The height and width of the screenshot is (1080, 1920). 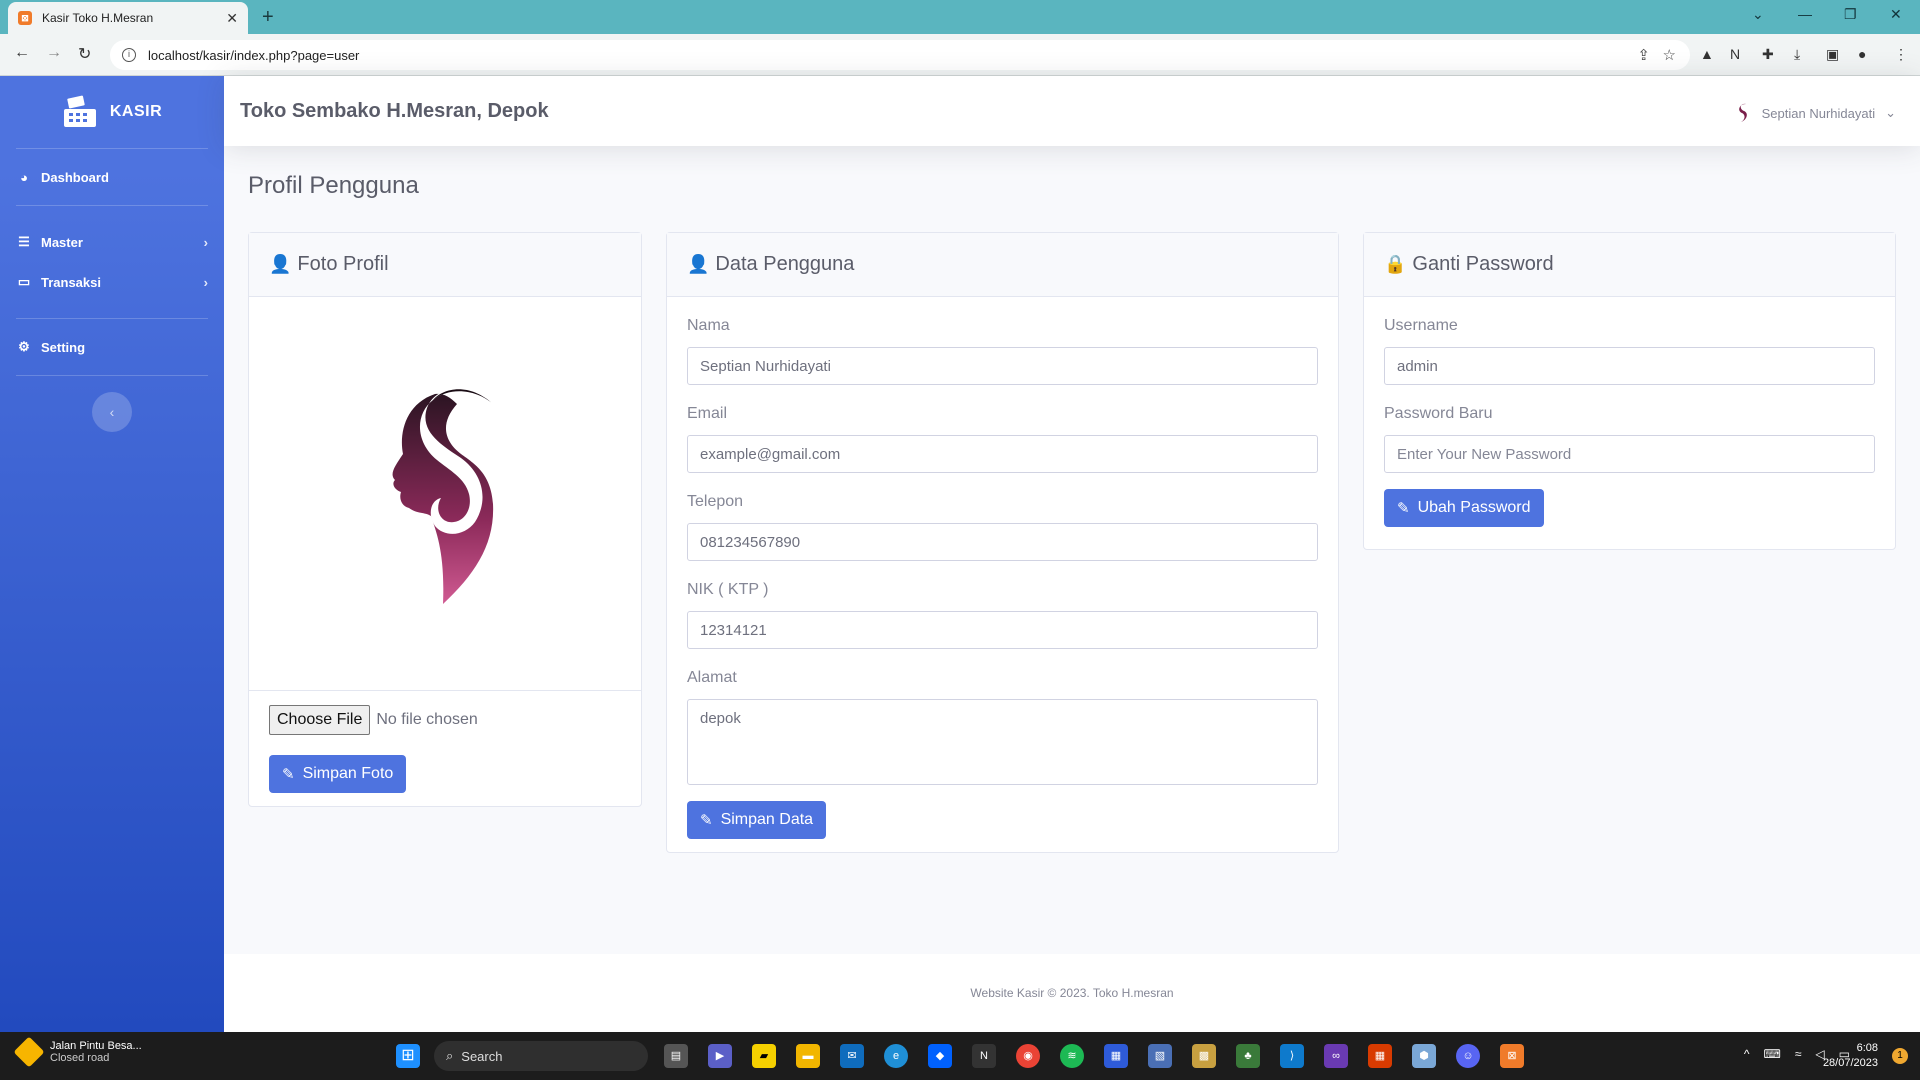 What do you see at coordinates (541, 1056) in the screenshot?
I see `taskbar-search: ⌕ Search` at bounding box center [541, 1056].